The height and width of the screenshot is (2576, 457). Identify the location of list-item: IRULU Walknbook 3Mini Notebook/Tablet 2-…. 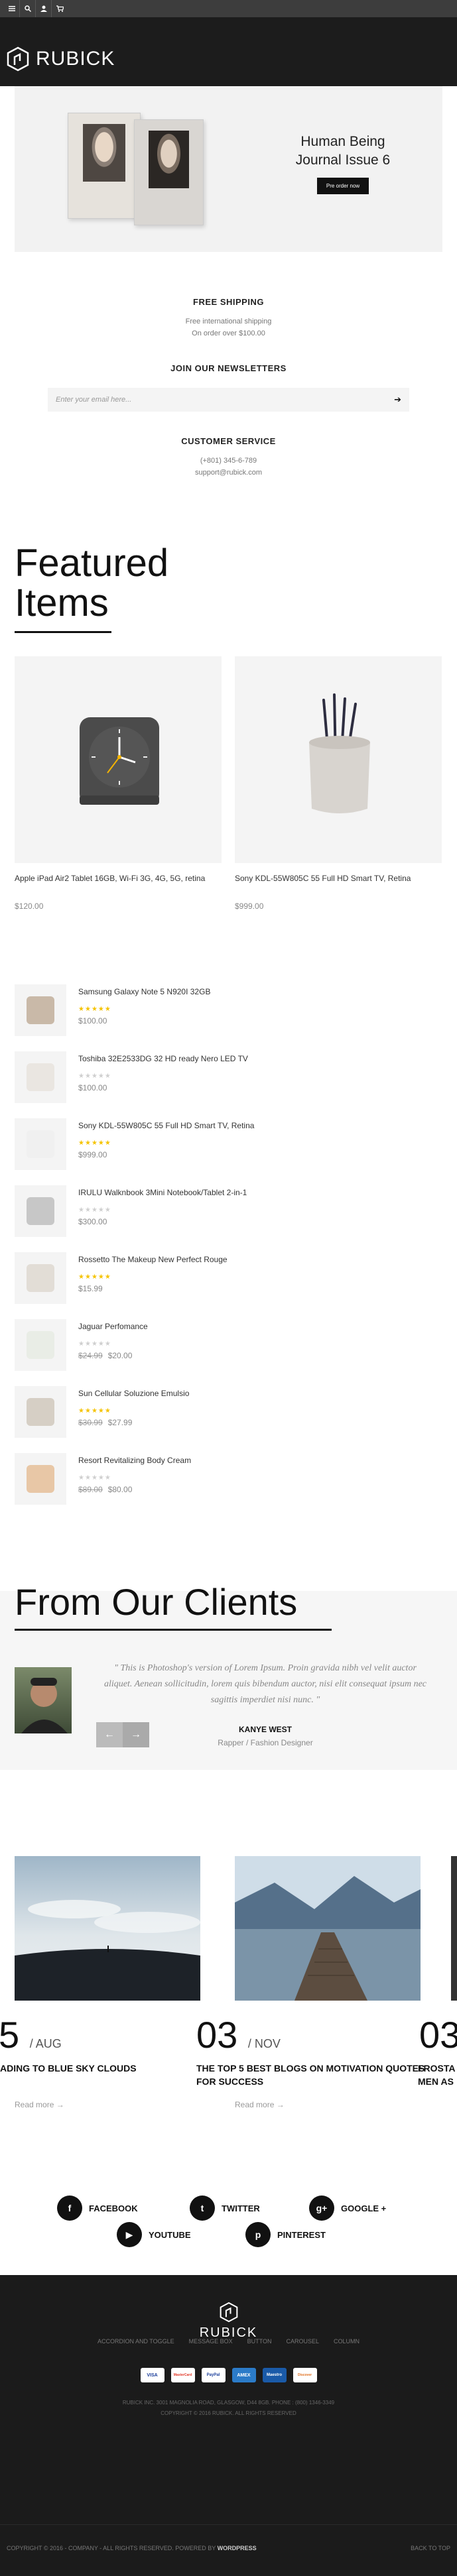
(160, 1212).